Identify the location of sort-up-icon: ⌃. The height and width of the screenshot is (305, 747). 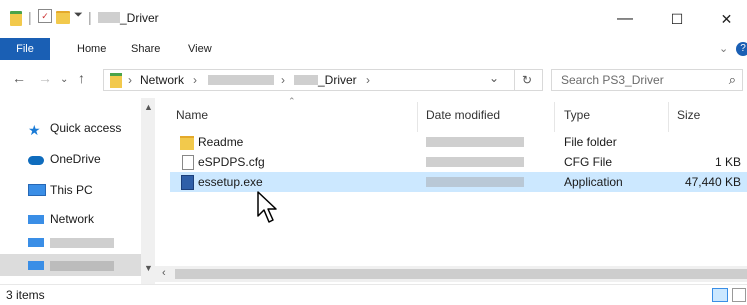
(292, 101).